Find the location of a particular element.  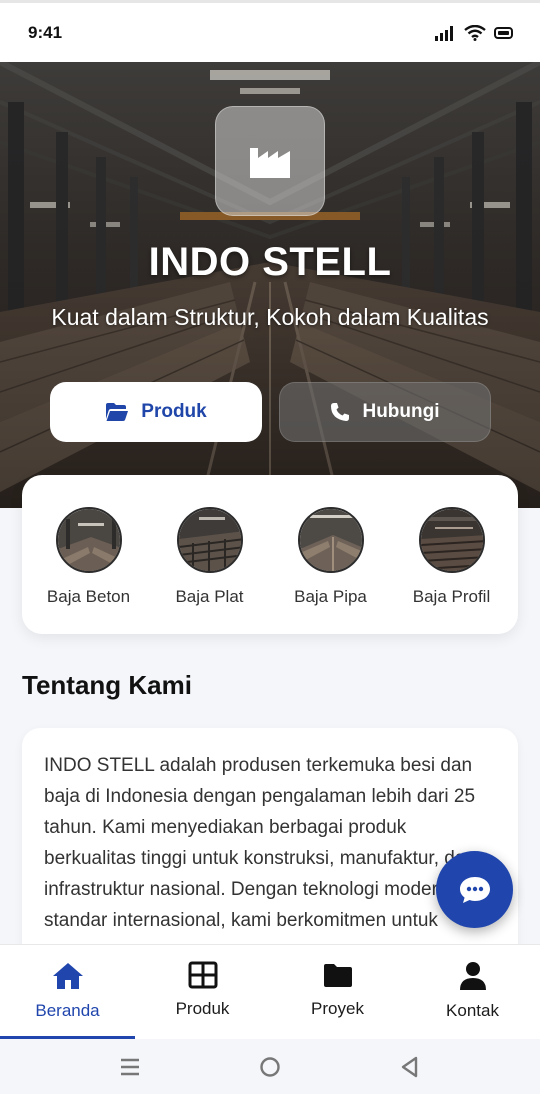

system-navigation-bar is located at coordinates (270, 1066).